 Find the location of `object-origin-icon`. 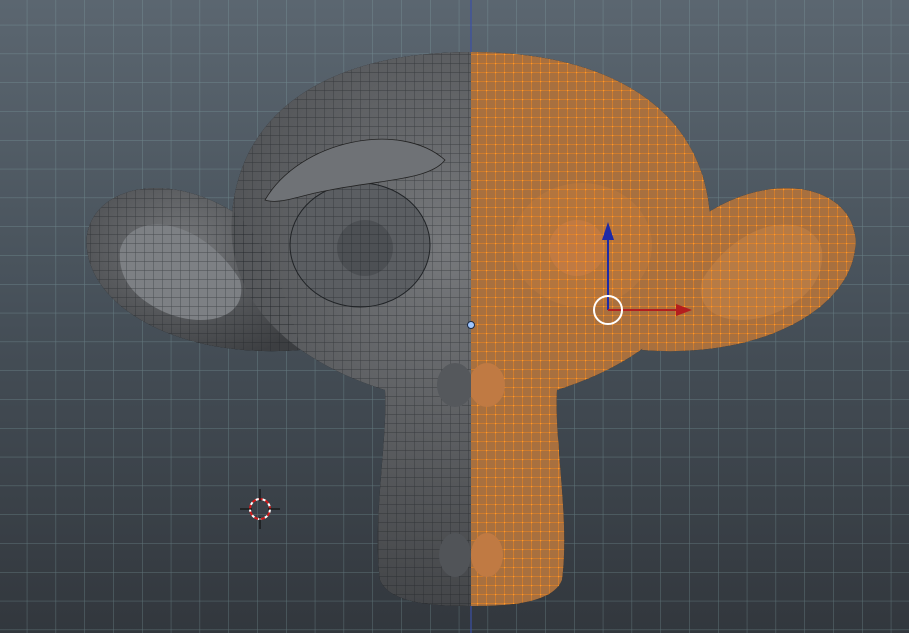

object-origin-icon is located at coordinates (471, 325).